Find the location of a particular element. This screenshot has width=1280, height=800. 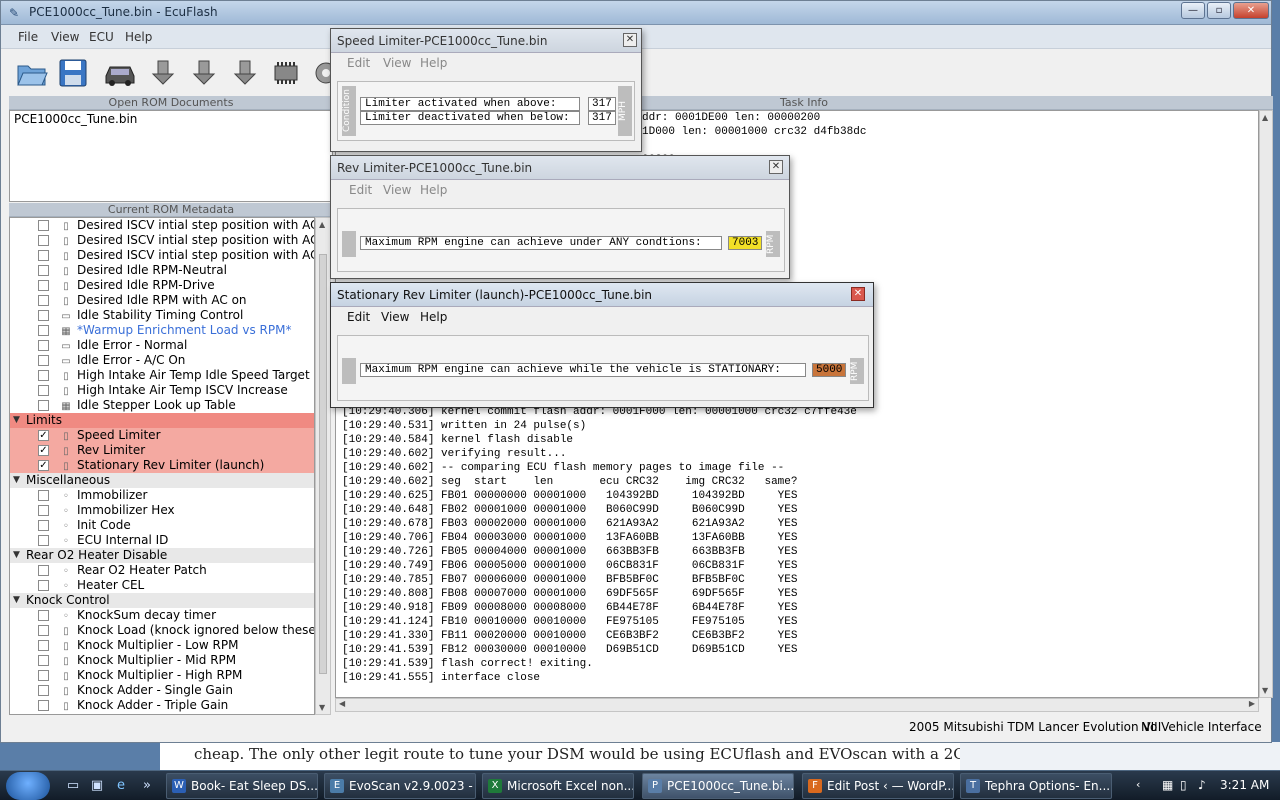

car-icon is located at coordinates (120, 73).